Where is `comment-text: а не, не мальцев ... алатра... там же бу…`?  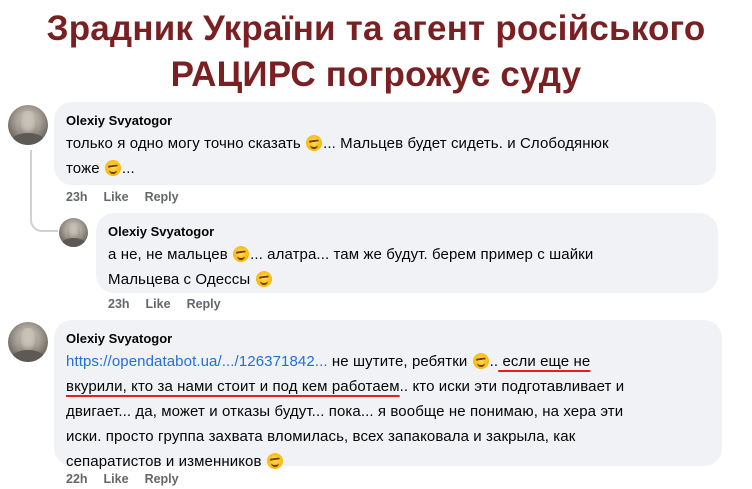
comment-text: а не, не мальцев ... алатра... там же бу… is located at coordinates (351, 267).